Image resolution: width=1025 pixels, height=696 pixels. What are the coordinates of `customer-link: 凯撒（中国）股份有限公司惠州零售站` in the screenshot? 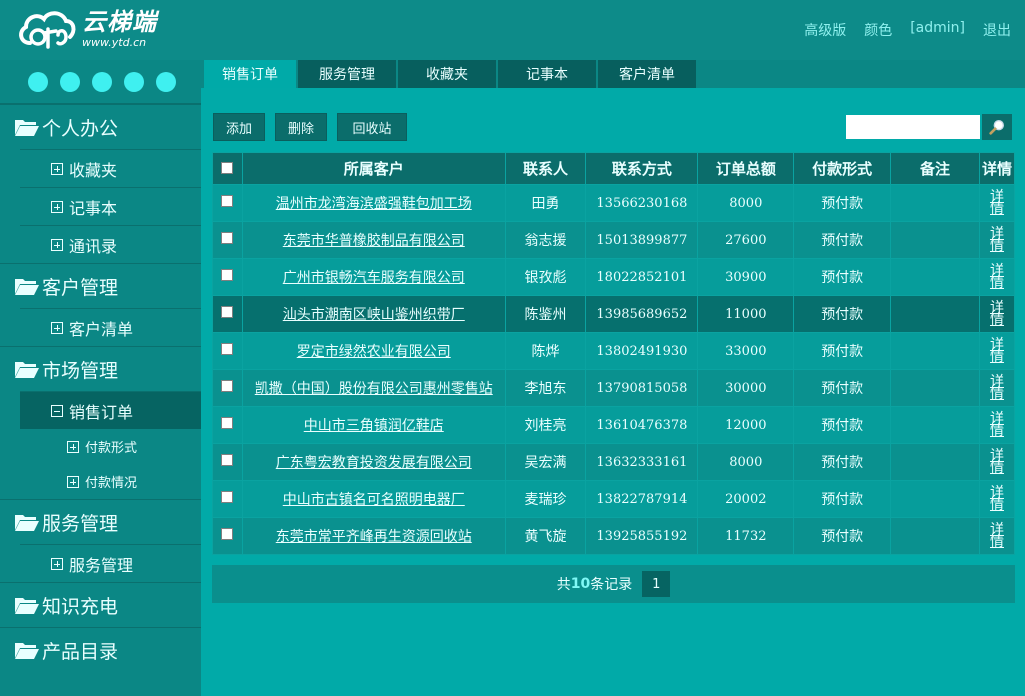 It's located at (374, 389).